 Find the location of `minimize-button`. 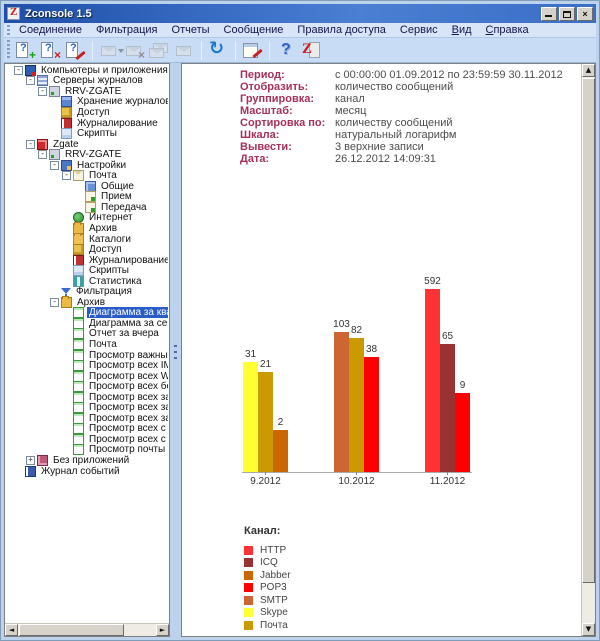

minimize-button is located at coordinates (549, 13).